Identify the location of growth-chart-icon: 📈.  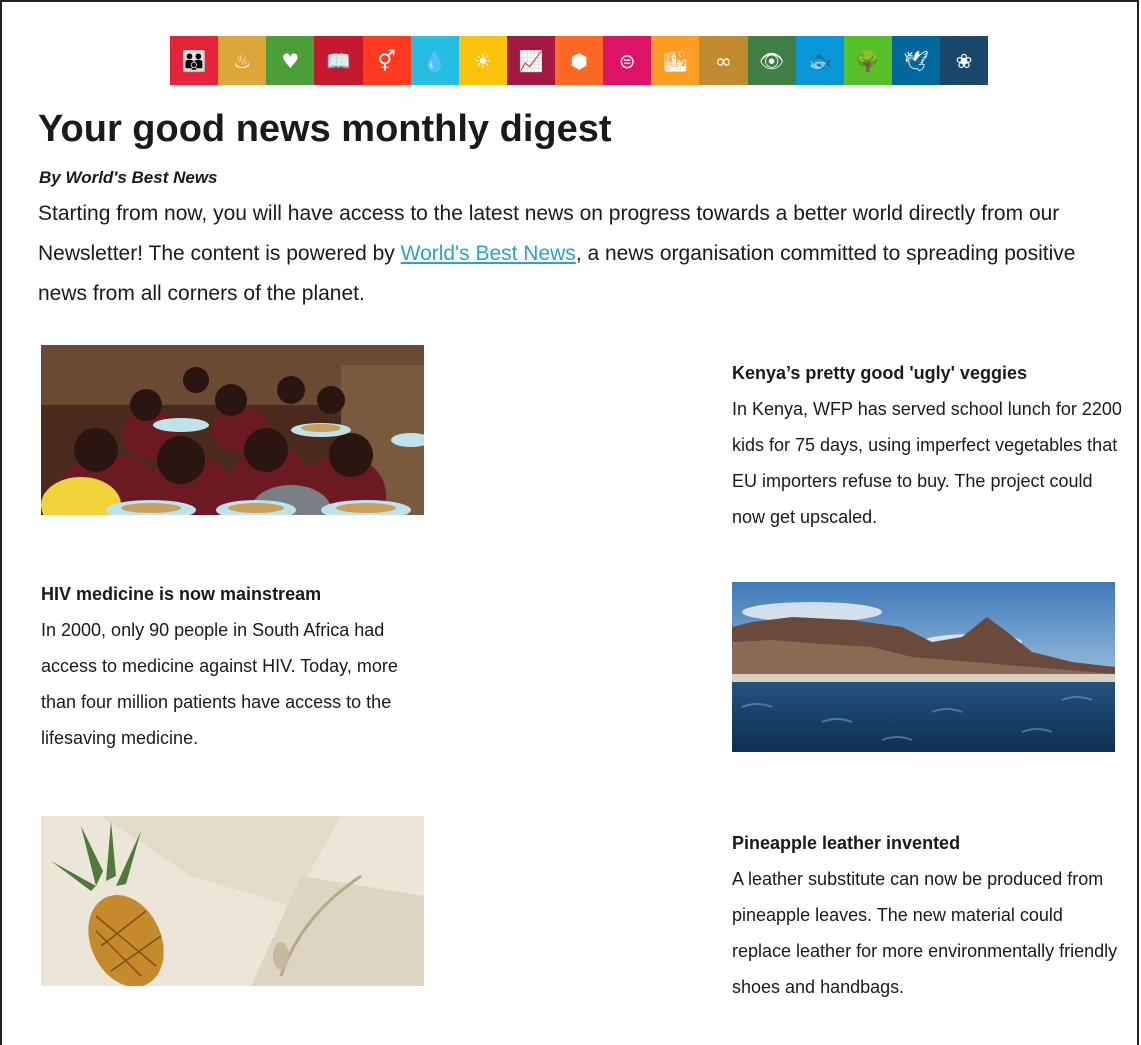
(530, 60).